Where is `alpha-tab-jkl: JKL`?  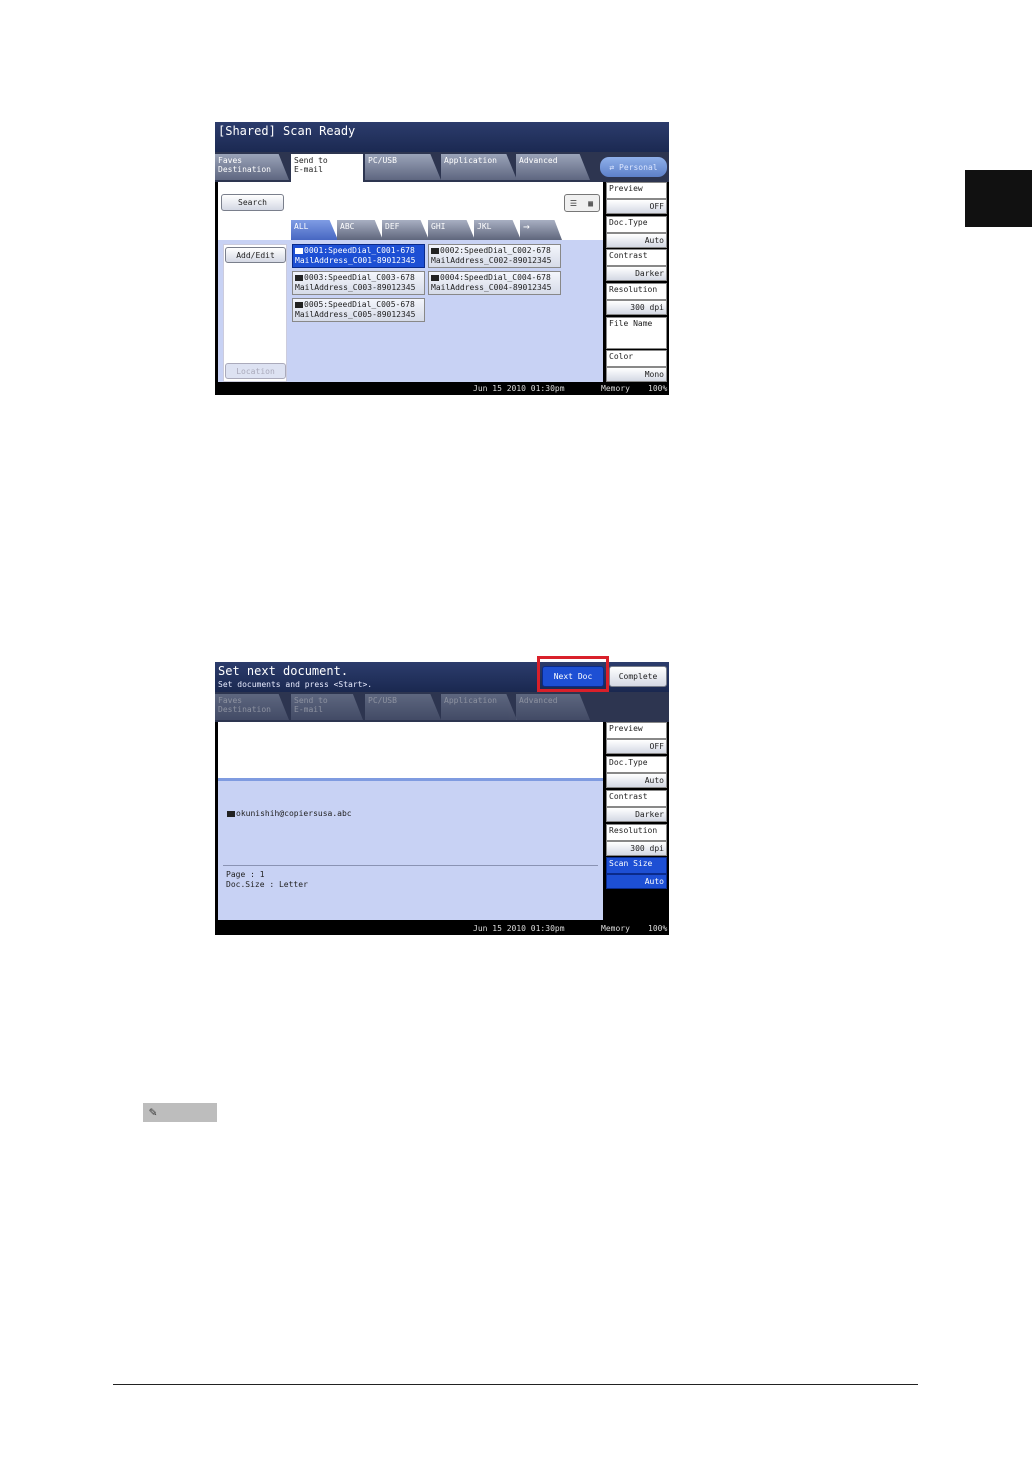
alpha-tab-jkl: JKL is located at coordinates (497, 230).